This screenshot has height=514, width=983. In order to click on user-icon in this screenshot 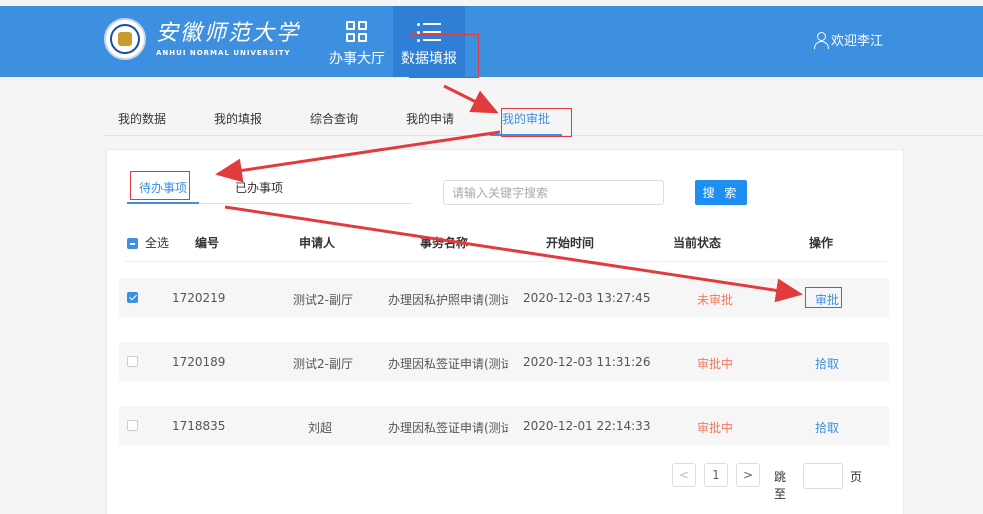, I will do `click(821, 40)`.